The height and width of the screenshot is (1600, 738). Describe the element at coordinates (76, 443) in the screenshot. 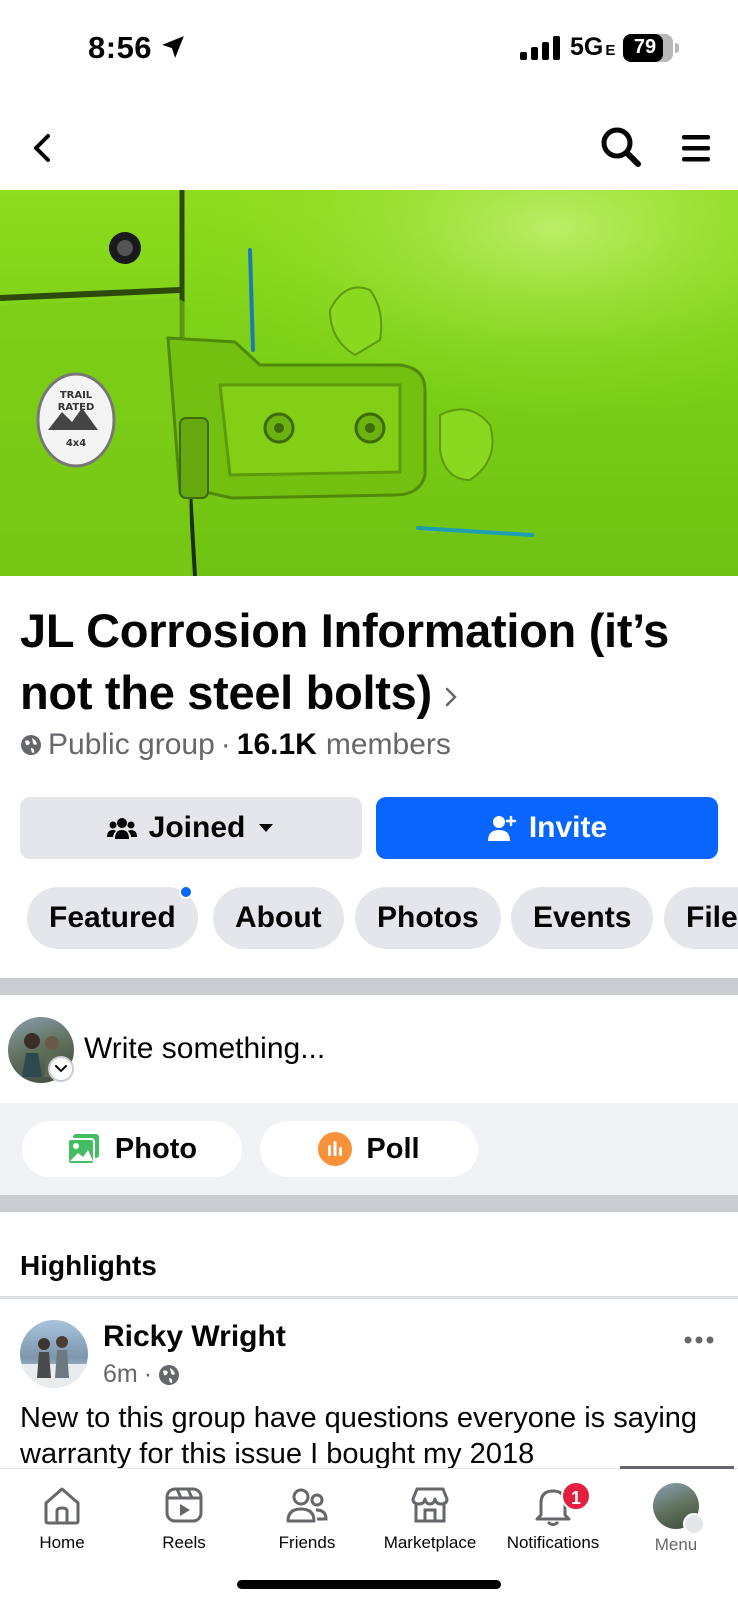

I see `badge-text-bottom: 4x4` at that location.